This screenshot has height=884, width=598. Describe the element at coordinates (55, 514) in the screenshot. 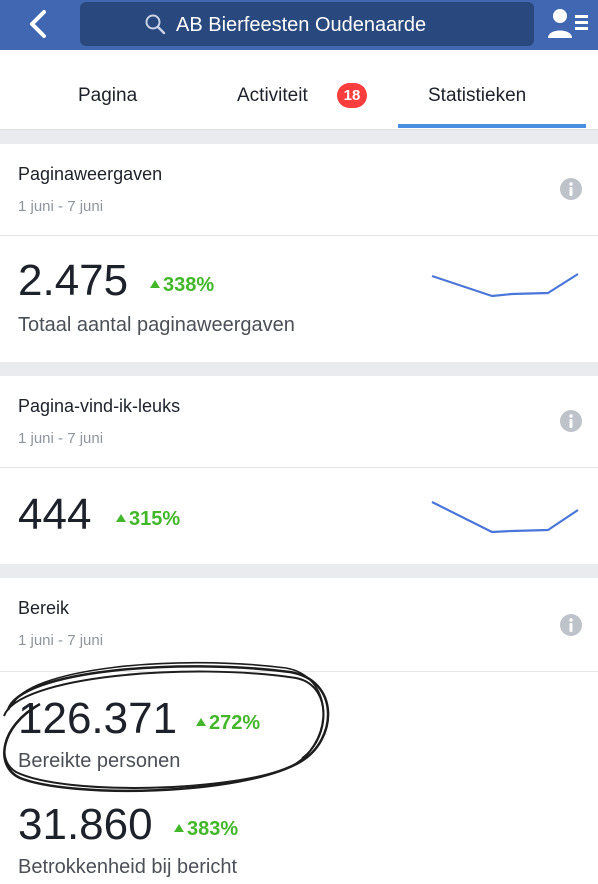

I see `metric-value: 444` at that location.